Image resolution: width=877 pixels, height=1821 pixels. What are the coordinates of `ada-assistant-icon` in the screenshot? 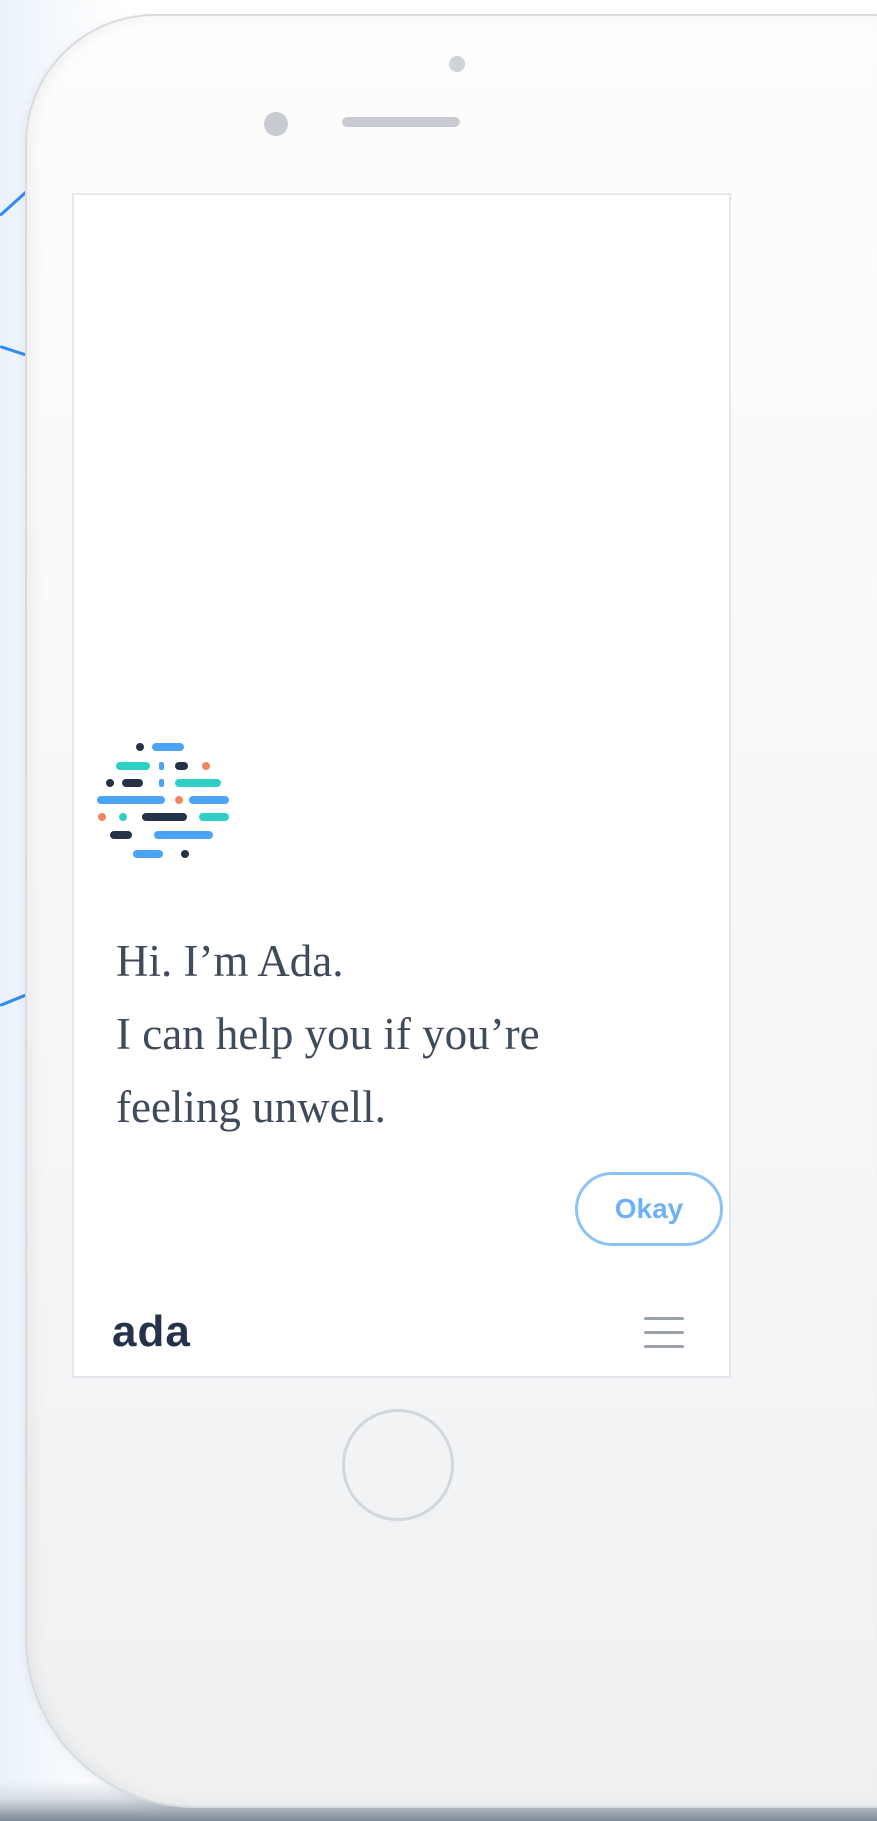 It's located at (163, 800).